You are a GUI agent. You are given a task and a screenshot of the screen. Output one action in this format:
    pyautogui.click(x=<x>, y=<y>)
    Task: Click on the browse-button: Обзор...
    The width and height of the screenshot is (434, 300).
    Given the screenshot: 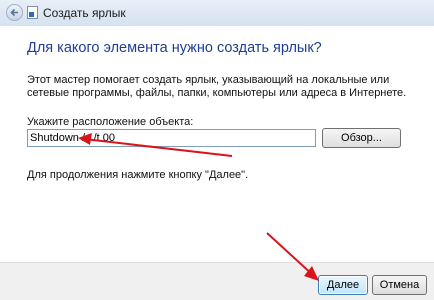 What is the action you would take?
    pyautogui.click(x=361, y=138)
    